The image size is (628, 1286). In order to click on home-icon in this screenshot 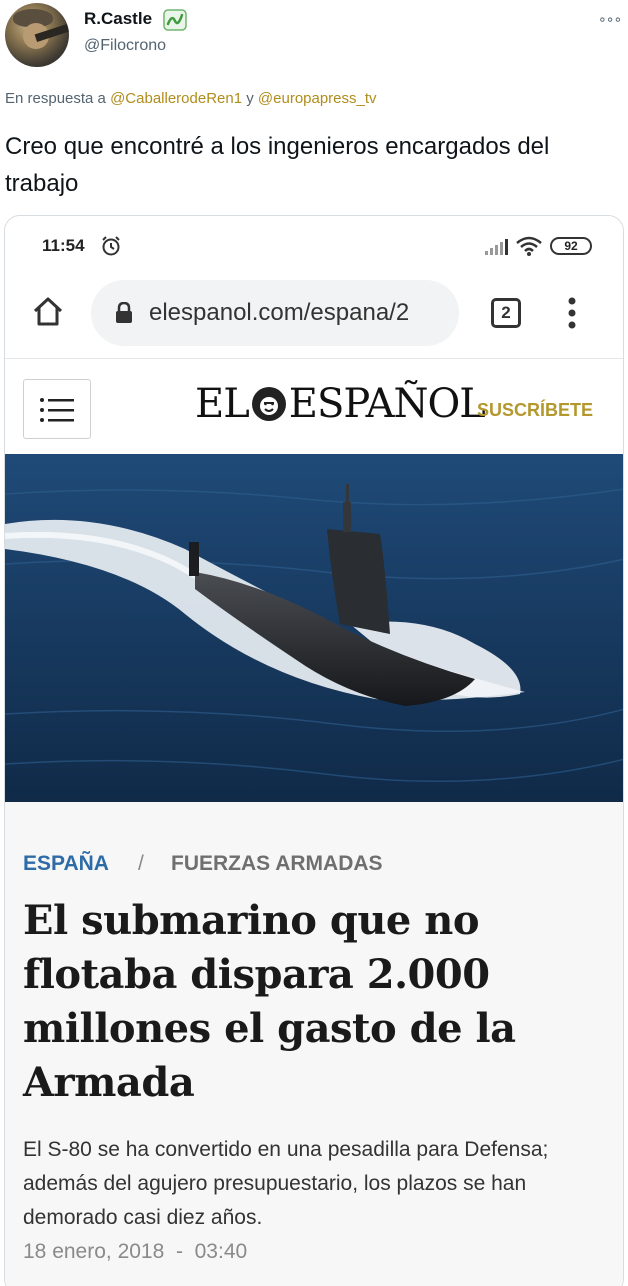, I will do `click(48, 311)`.